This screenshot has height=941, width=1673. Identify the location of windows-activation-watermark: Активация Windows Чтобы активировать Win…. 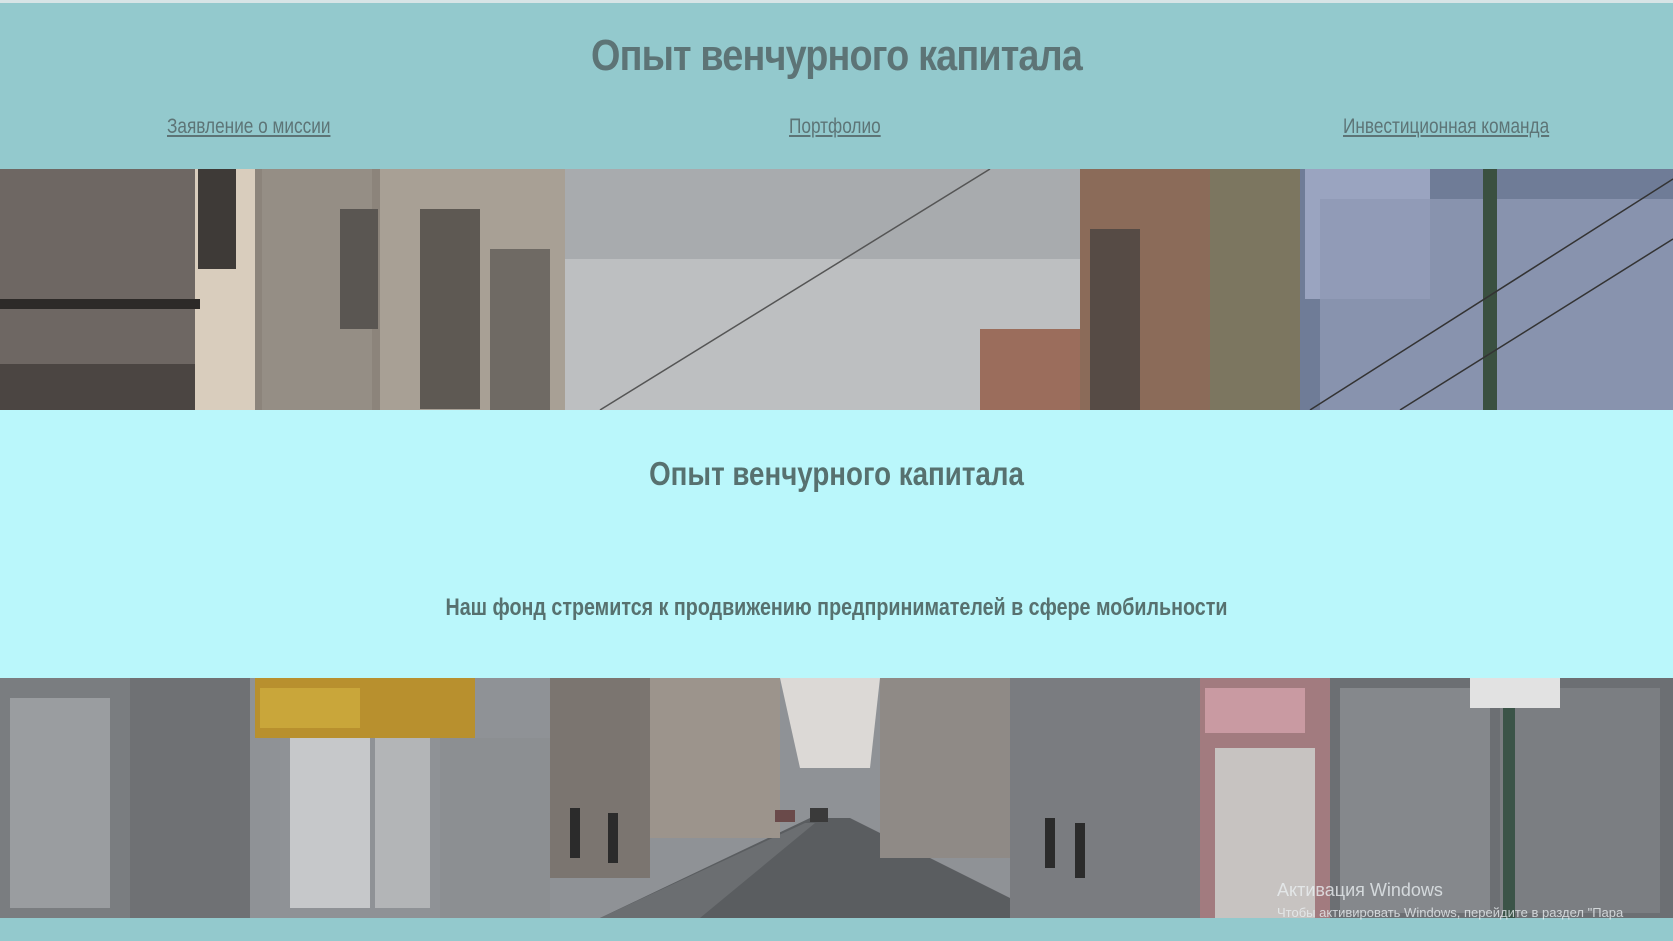
(1450, 900).